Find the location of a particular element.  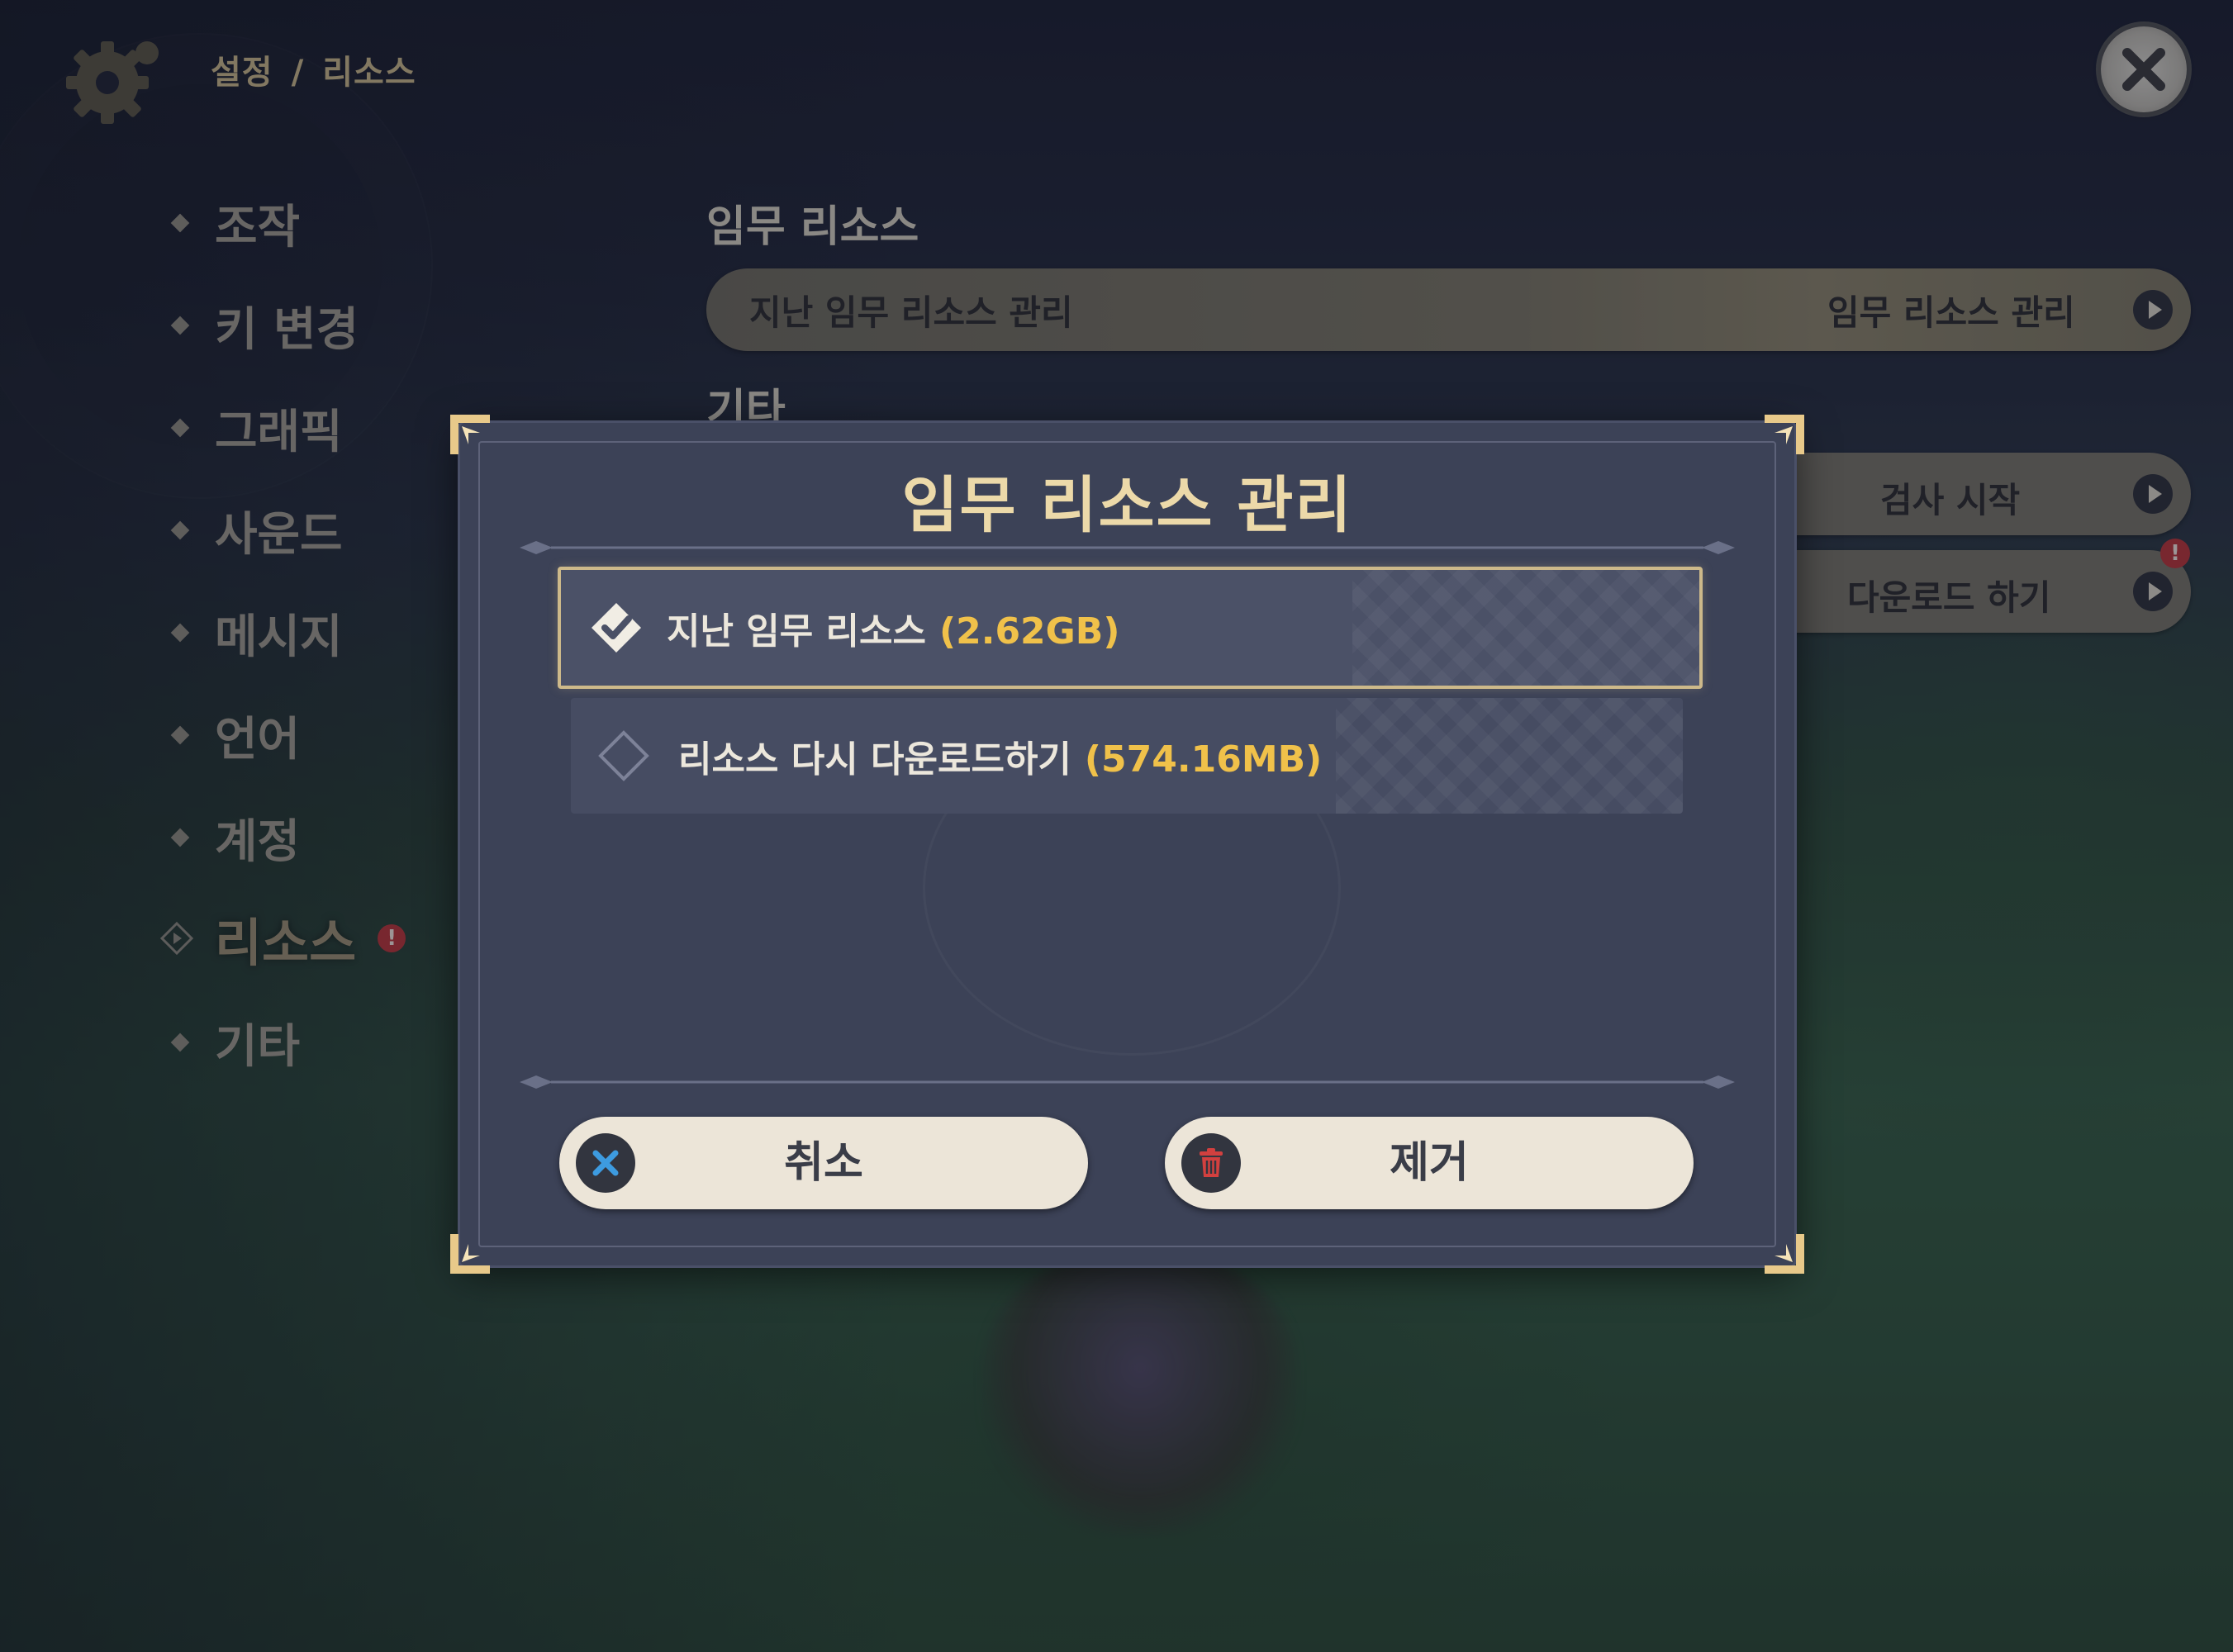

cancel-label: 취소 is located at coordinates (823, 1163).